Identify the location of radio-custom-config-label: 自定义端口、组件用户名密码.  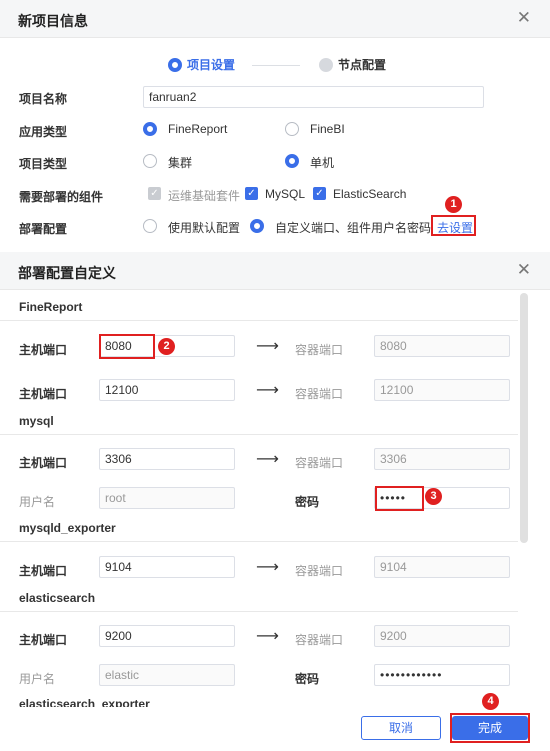
(353, 228).